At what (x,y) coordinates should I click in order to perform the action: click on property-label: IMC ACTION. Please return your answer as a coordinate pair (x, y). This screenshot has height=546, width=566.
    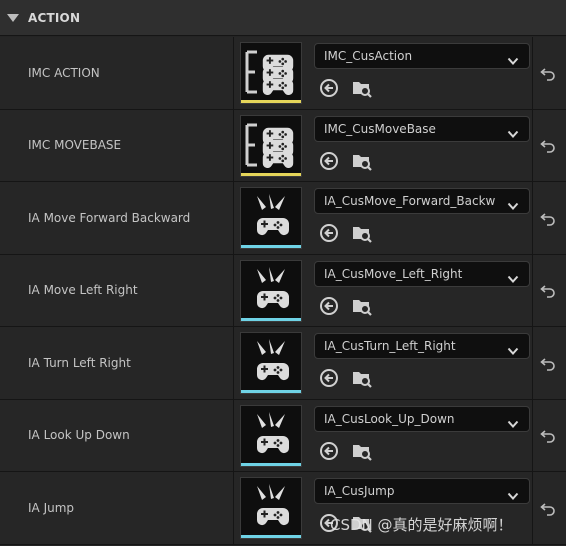
    Looking at the image, I should click on (64, 72).